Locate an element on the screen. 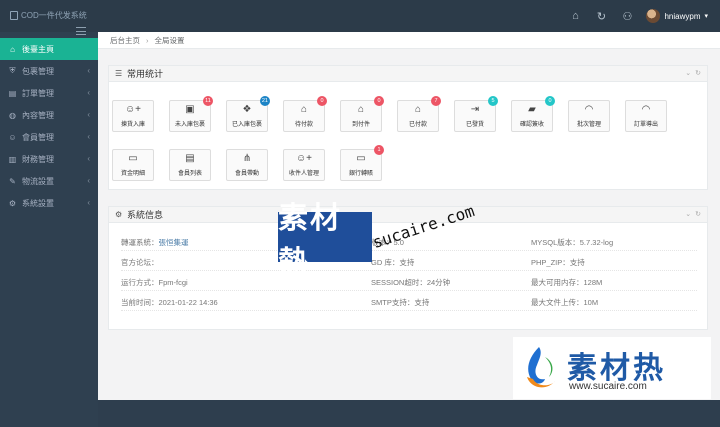  user-icon: ☺ is located at coordinates (12, 137).